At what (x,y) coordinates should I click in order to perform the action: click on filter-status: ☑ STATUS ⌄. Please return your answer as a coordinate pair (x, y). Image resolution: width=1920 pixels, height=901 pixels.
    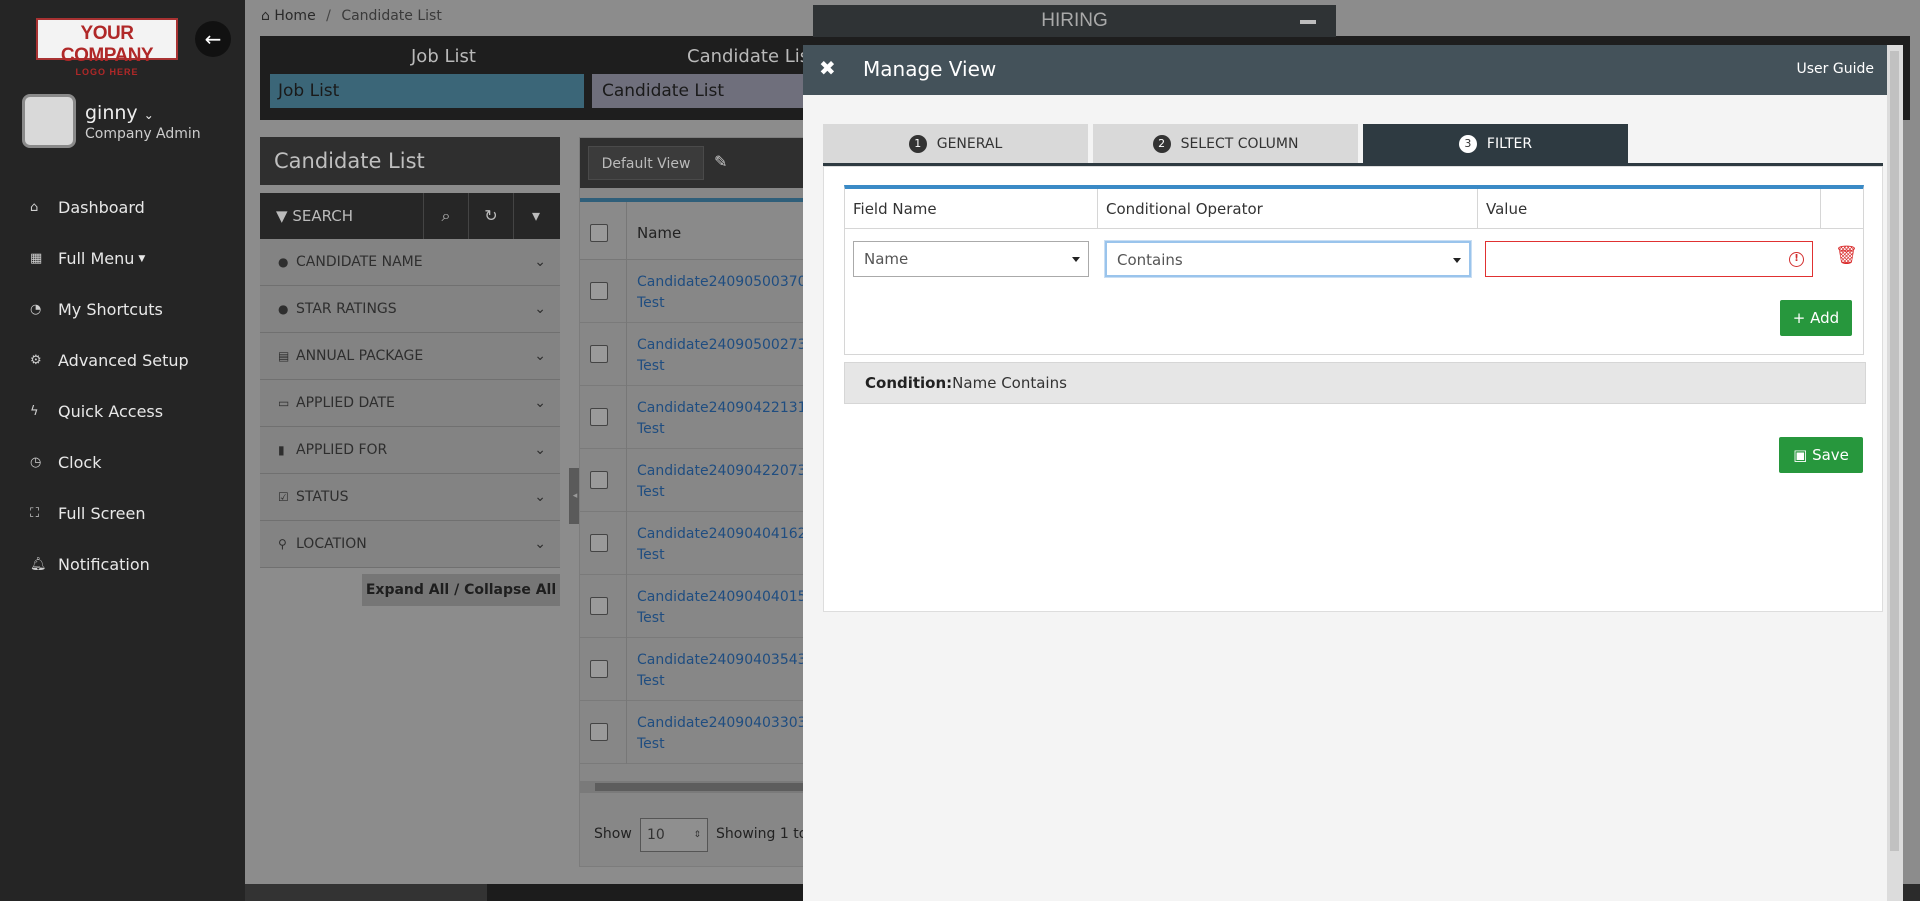
    Looking at the image, I should click on (410, 497).